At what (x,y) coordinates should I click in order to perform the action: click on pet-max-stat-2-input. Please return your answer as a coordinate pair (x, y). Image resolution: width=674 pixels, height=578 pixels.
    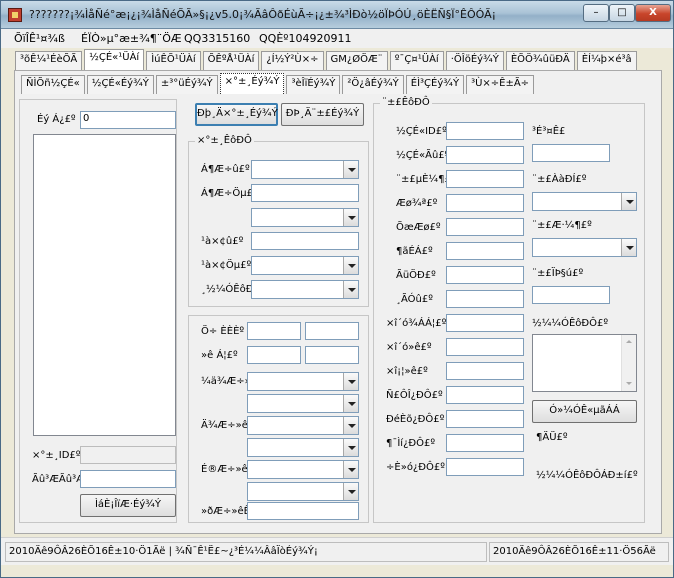
    Looking at the image, I should click on (485, 347).